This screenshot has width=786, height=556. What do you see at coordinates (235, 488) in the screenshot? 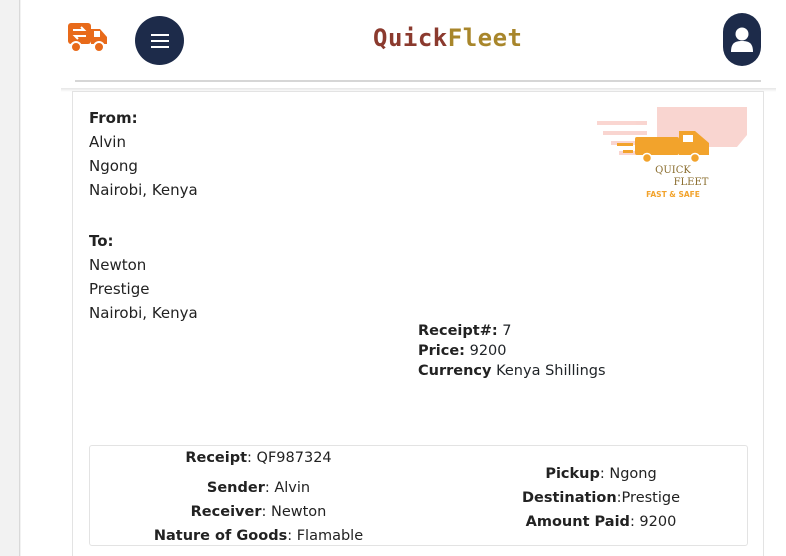
I see `summary-sender-label: Sender` at bounding box center [235, 488].